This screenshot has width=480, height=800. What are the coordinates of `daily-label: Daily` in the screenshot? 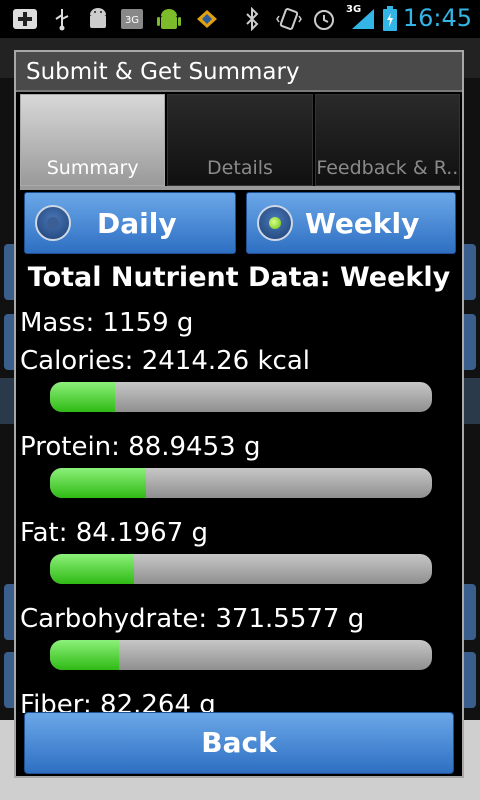 It's located at (137, 223).